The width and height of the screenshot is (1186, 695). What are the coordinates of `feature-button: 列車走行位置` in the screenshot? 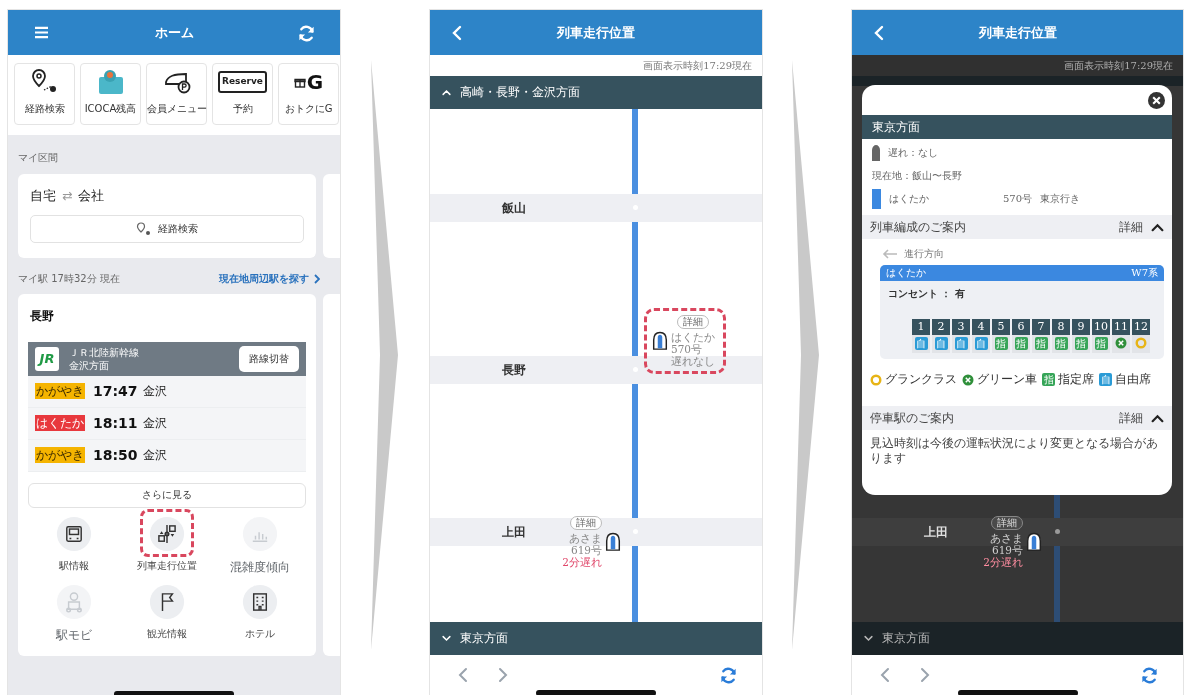 It's located at (167, 546).